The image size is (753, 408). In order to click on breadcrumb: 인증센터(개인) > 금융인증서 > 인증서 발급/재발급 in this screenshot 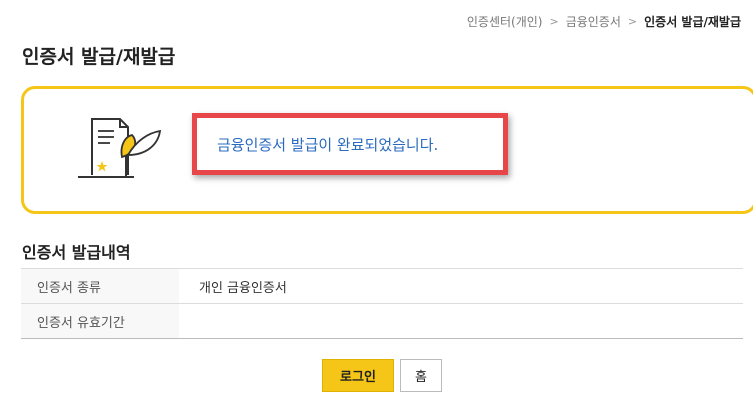, I will do `click(604, 21)`.